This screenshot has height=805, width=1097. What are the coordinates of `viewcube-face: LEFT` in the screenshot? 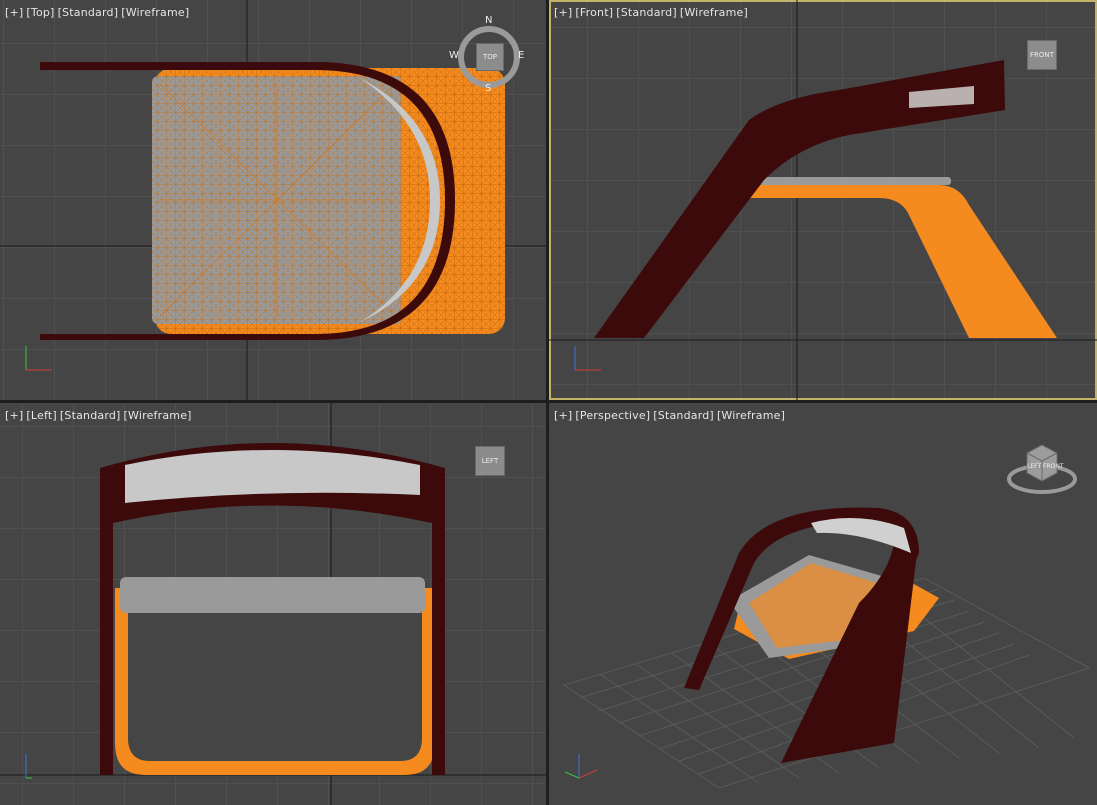 It's located at (490, 461).